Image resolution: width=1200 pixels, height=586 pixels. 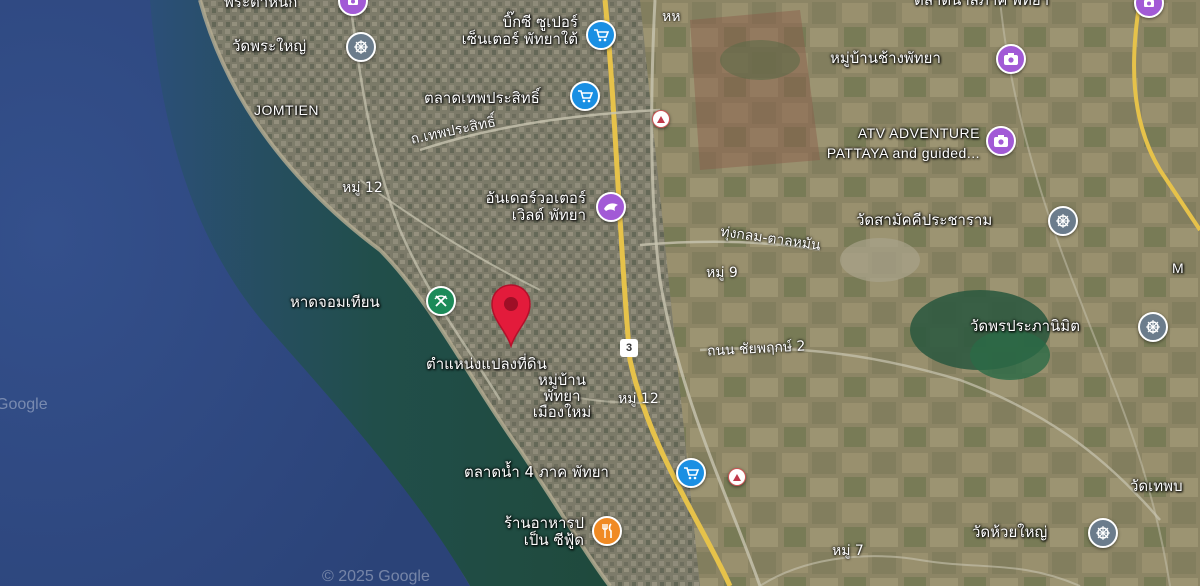 I want to click on google-watermark: Google, so click(x=24, y=404).